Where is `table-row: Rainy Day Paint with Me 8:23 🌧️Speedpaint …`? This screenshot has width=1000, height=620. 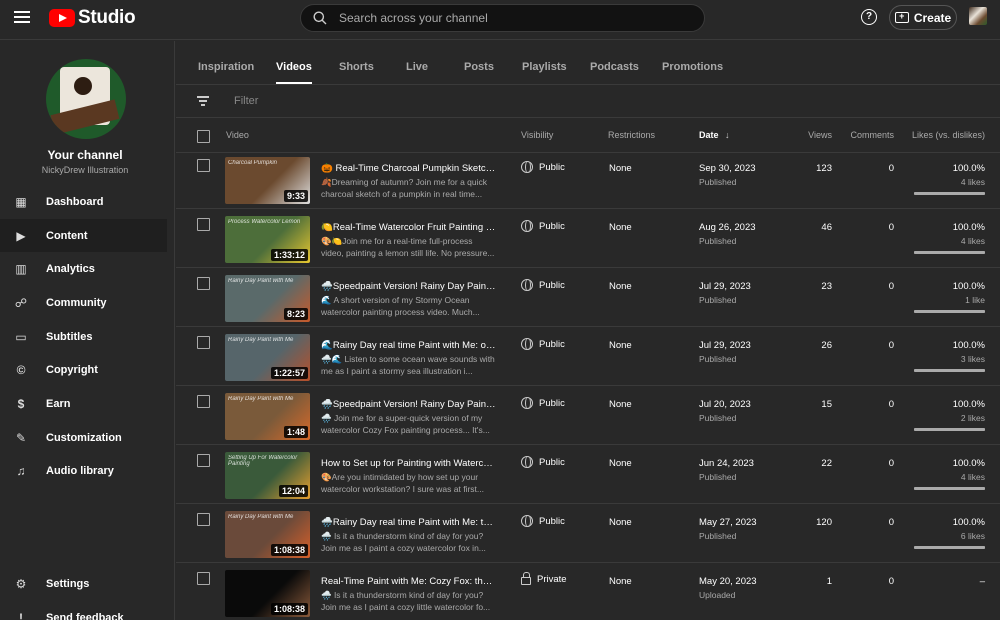
table-row: Rainy Day Paint with Me 8:23 🌧️Speedpaint … is located at coordinates (588, 297).